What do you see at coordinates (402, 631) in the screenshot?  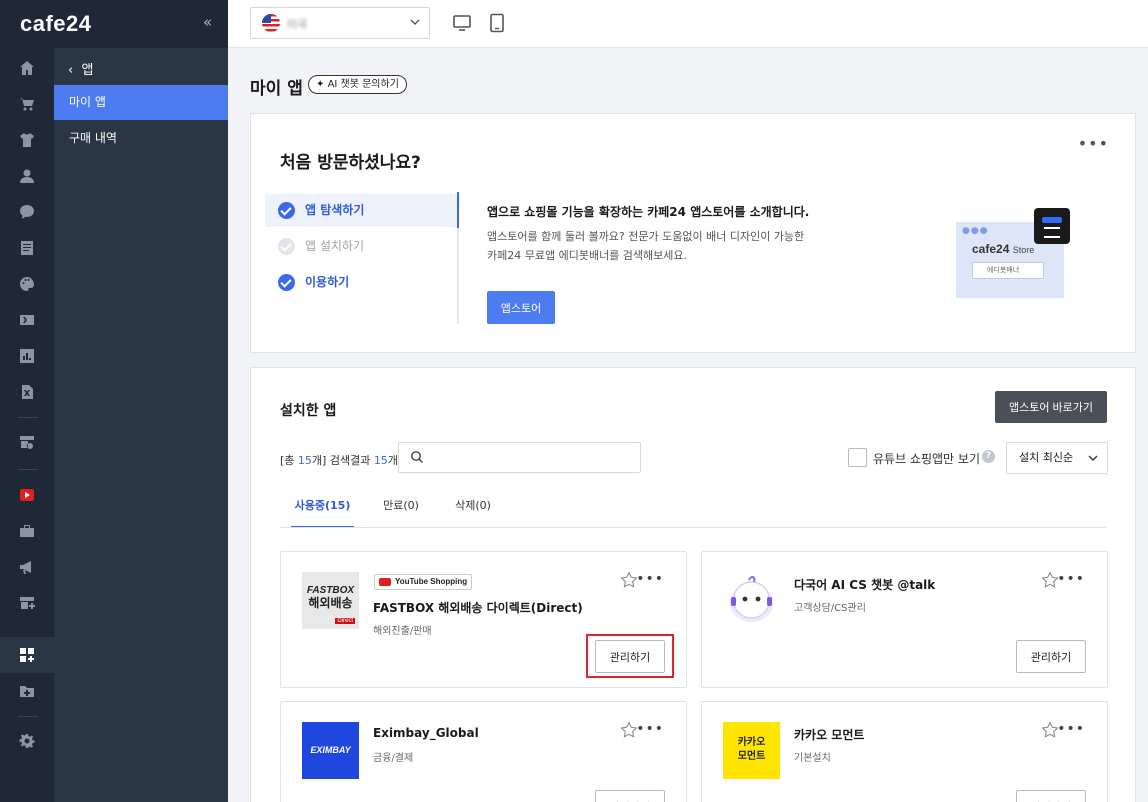 I see `app-category: 해외진출/판매` at bounding box center [402, 631].